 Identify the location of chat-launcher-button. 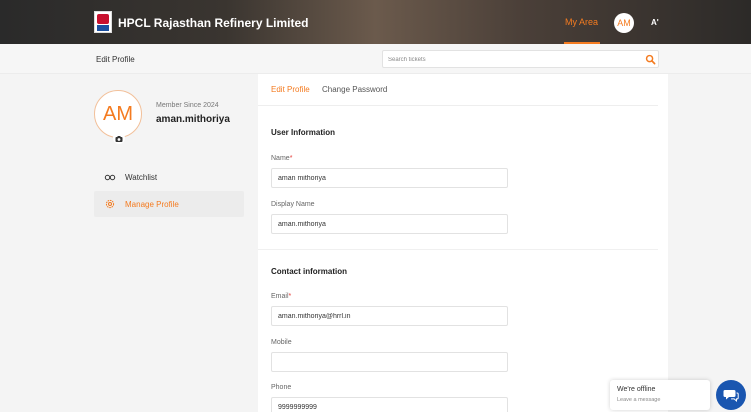
(731, 395).